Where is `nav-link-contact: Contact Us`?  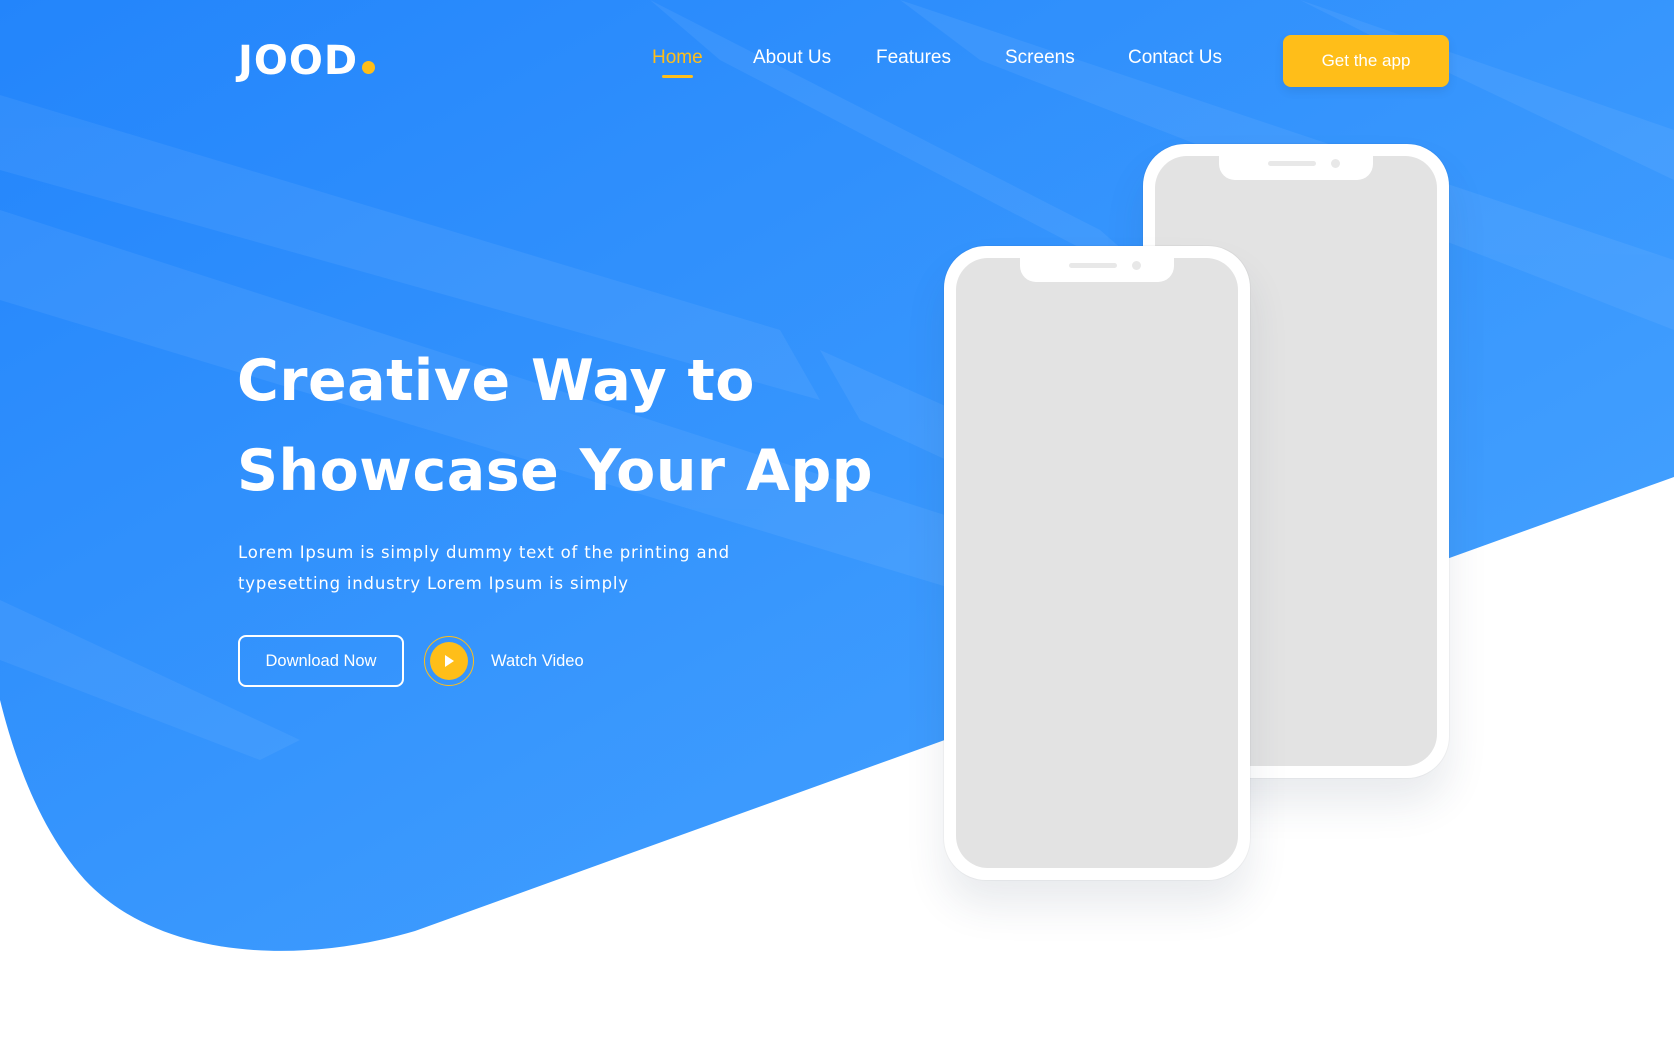
nav-link-contact: Contact Us is located at coordinates (1175, 58).